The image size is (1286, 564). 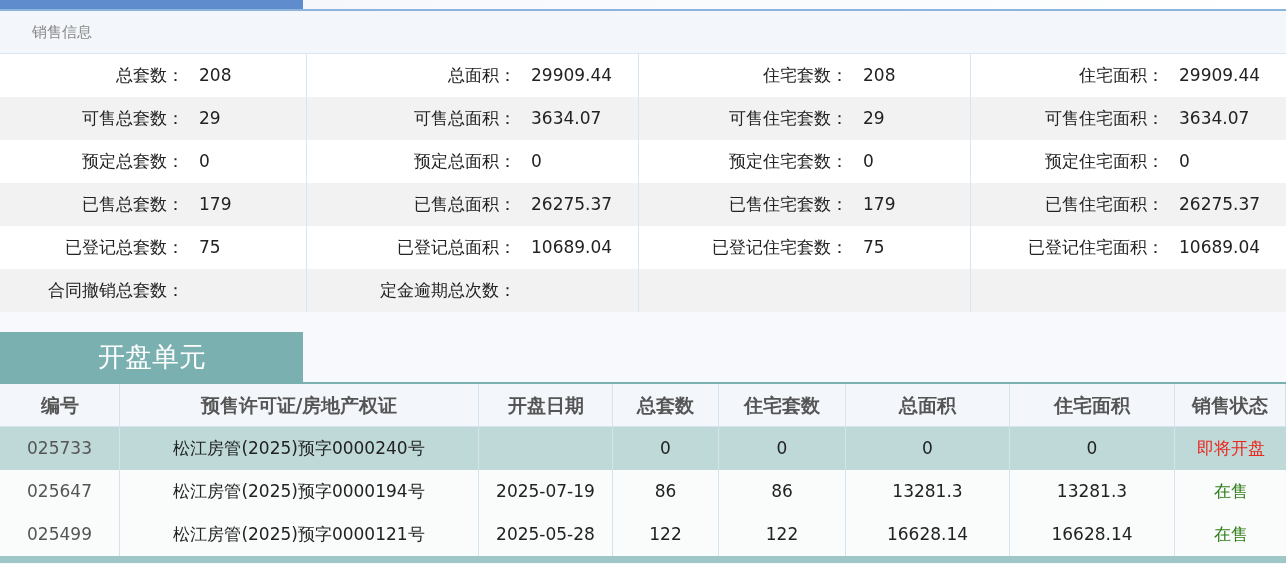 What do you see at coordinates (465, 117) in the screenshot?
I see `stat-label: 可售总面积：` at bounding box center [465, 117].